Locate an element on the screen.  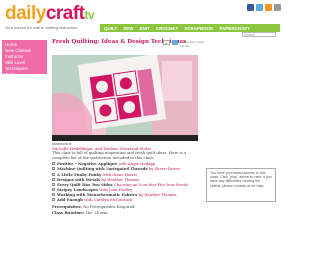
runtime-label: Class Runtime: is located at coordinates (68, 212).